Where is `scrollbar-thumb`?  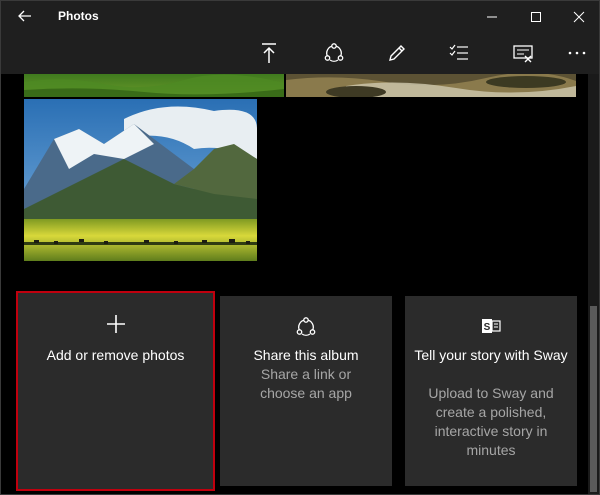 scrollbar-thumb is located at coordinates (593, 399).